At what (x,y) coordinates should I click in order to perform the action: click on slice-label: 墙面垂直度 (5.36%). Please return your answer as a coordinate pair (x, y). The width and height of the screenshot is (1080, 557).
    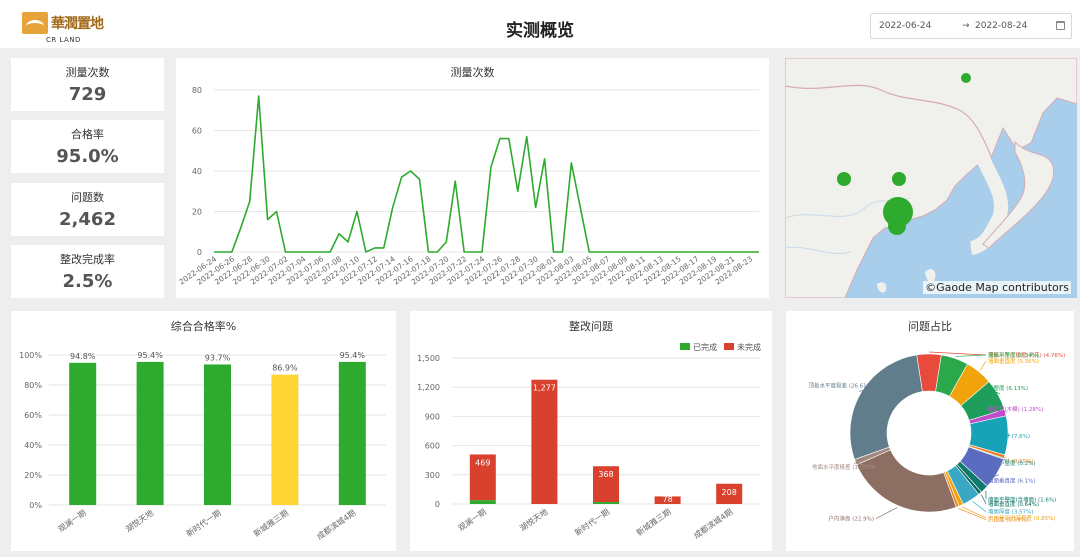
    Looking at the image, I should click on (1013, 361).